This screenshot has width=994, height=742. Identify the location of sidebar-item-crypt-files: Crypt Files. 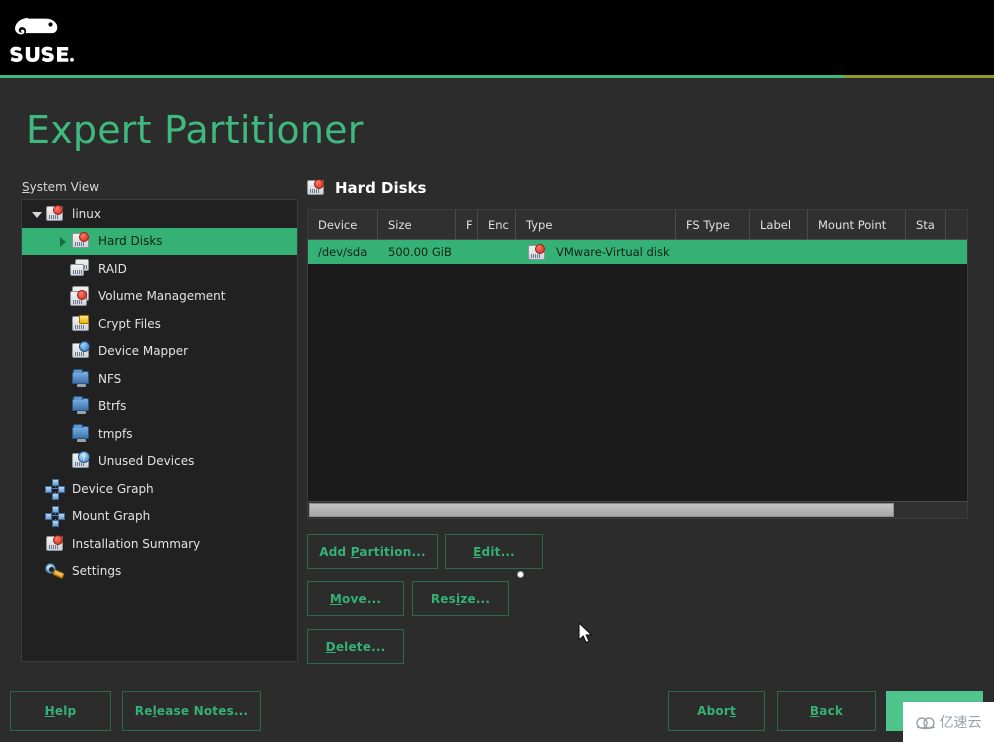
(159, 324).